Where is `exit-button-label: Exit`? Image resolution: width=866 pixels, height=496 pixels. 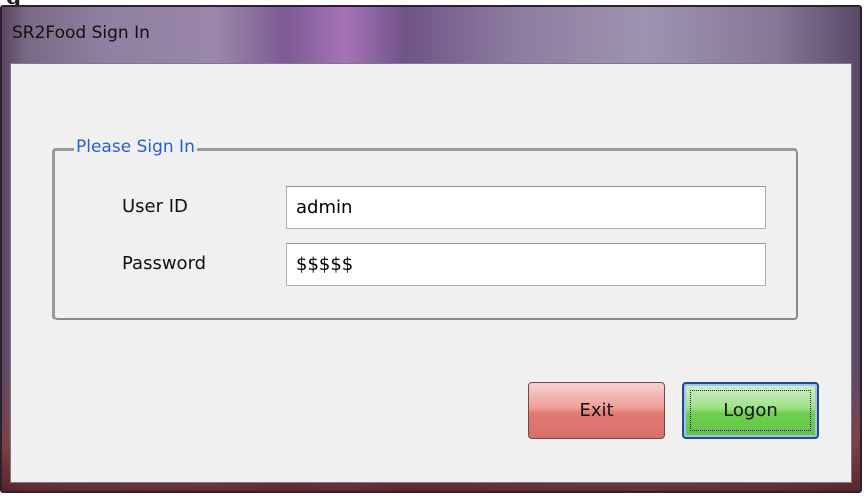
exit-button-label: Exit is located at coordinates (596, 410).